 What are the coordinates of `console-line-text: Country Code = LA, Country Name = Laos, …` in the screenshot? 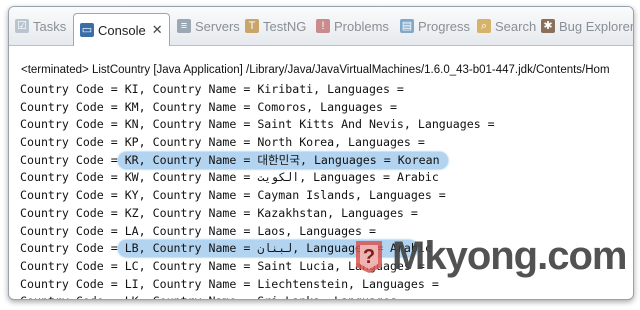 It's located at (198, 230).